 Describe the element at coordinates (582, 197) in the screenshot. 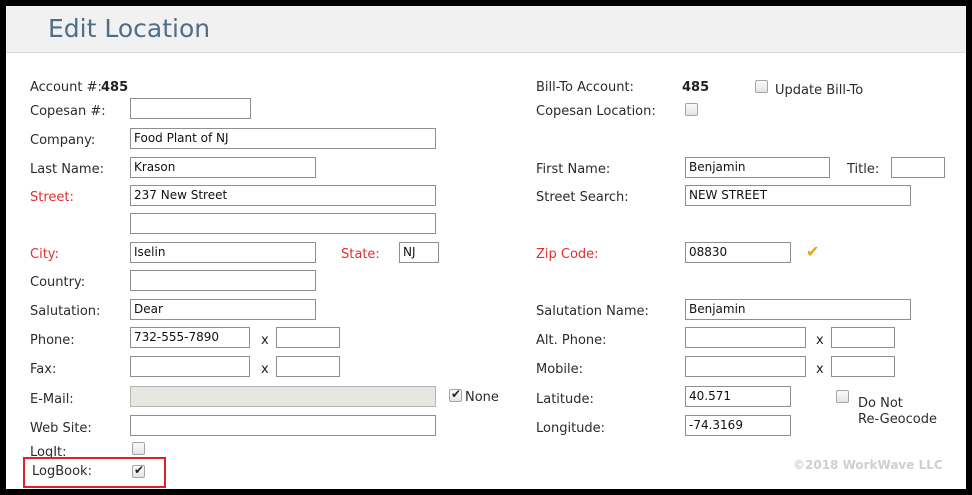

I see `street-search-label: Street Search:` at that location.